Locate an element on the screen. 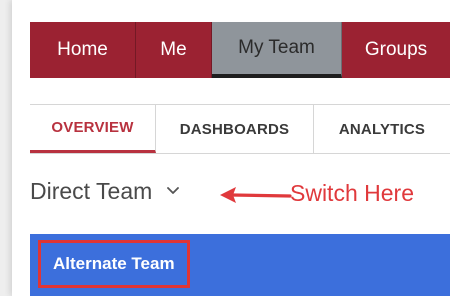 Image resolution: width=462 pixels, height=296 pixels. dropdown-option-alternate-team: Alternate Team is located at coordinates (114, 264).